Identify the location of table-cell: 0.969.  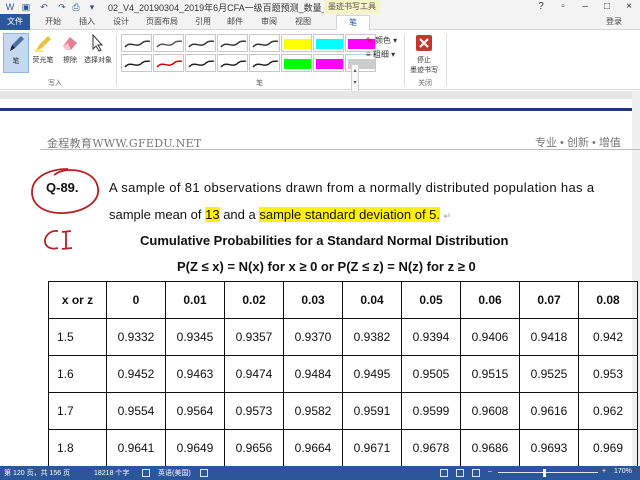
(608, 447).